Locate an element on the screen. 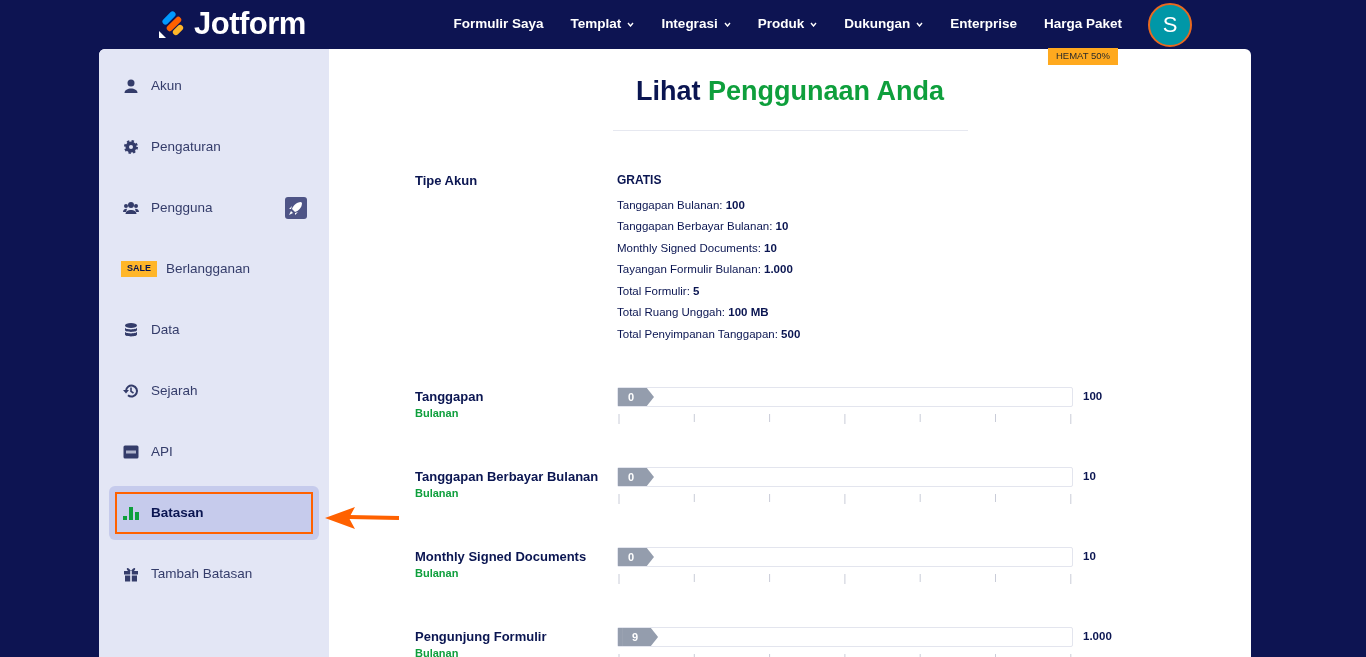  rocket-icon is located at coordinates (296, 208).